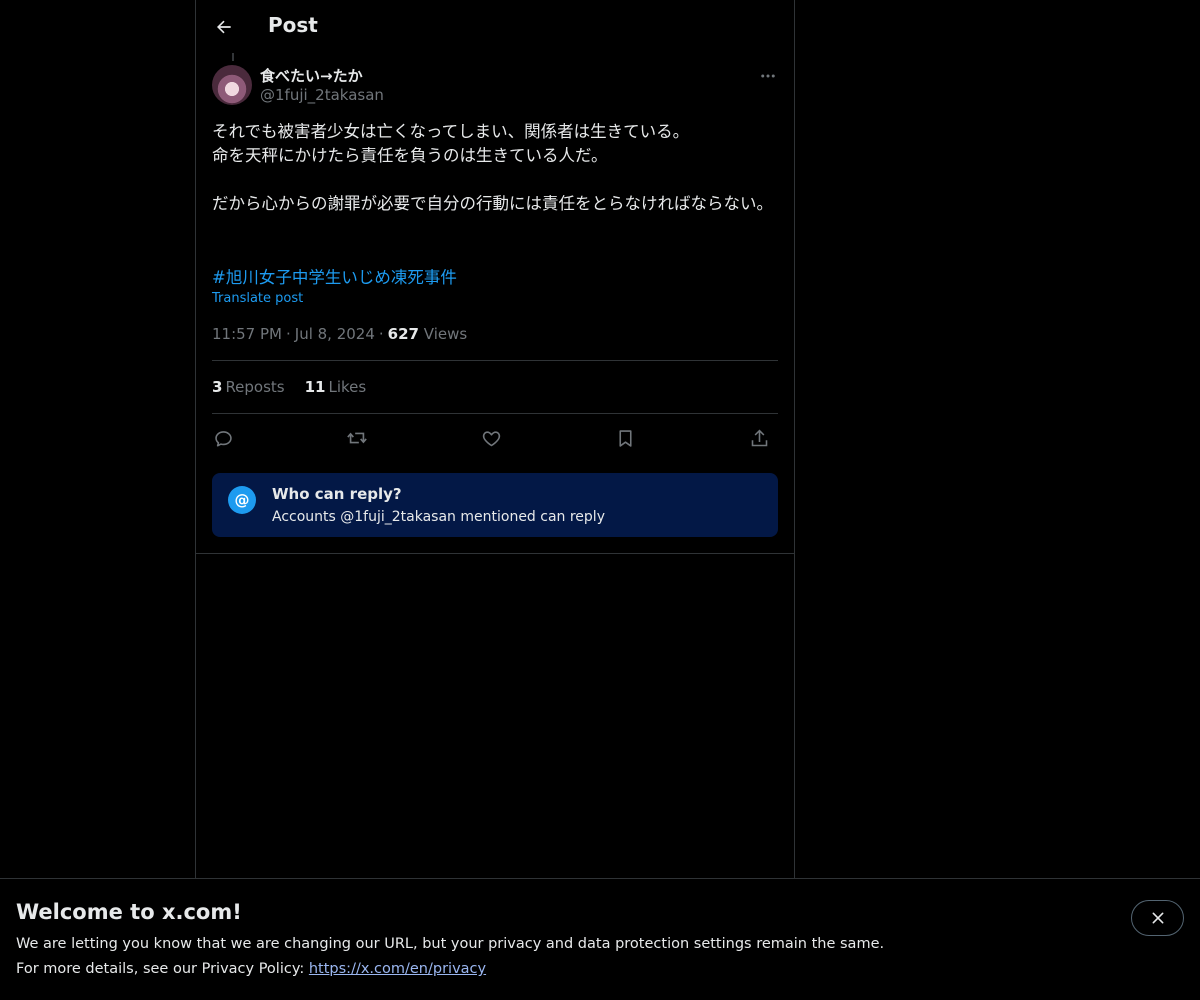 The height and width of the screenshot is (1000, 1200). Describe the element at coordinates (247, 334) in the screenshot. I see `post-time: 11:57 PM` at that location.